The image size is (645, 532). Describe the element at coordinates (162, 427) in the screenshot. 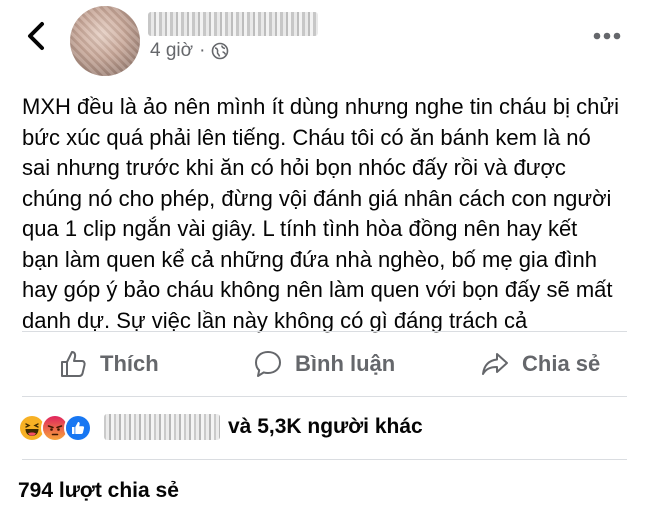

I see `reactor-name-blurred` at that location.